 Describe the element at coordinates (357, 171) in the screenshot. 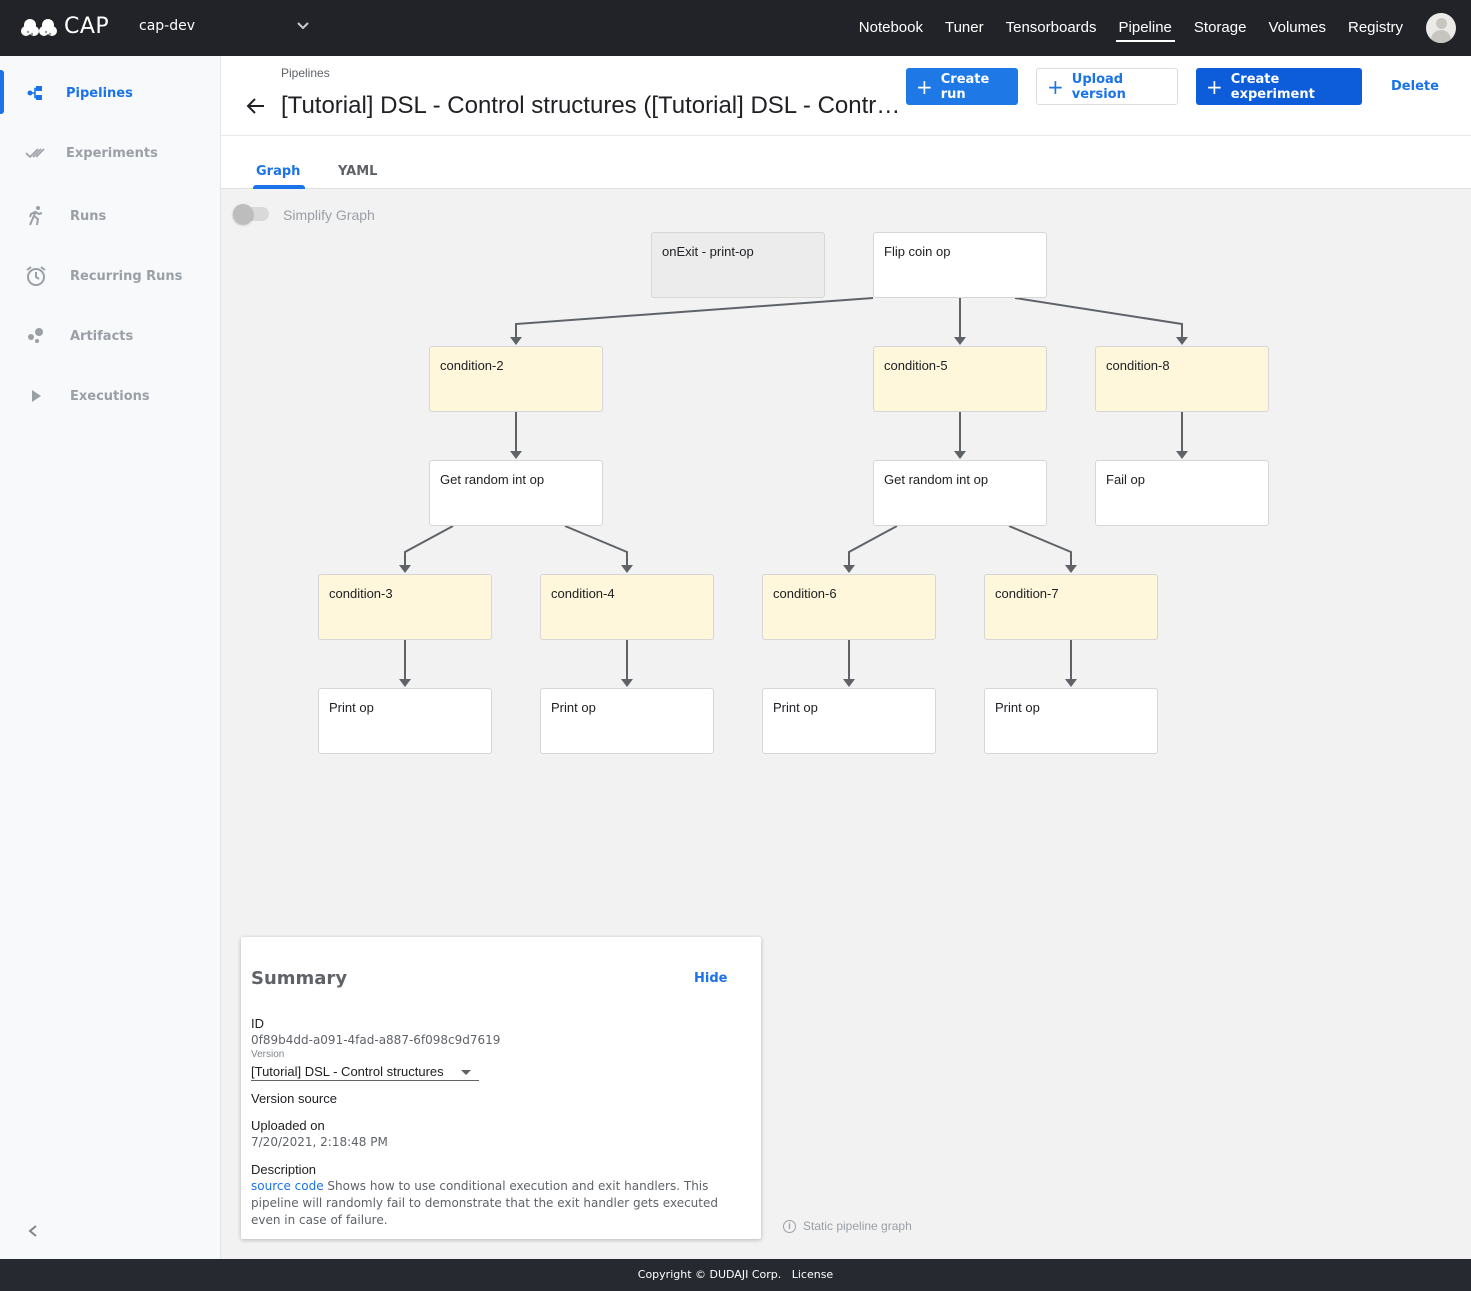

I see `tab-yaml: YAML` at that location.